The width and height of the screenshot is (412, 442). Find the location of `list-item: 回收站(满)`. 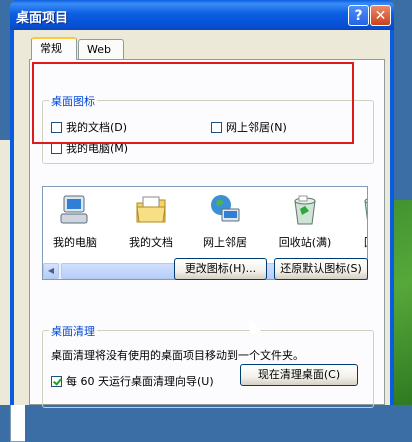

list-item: 回收站(满) is located at coordinates (305, 221).